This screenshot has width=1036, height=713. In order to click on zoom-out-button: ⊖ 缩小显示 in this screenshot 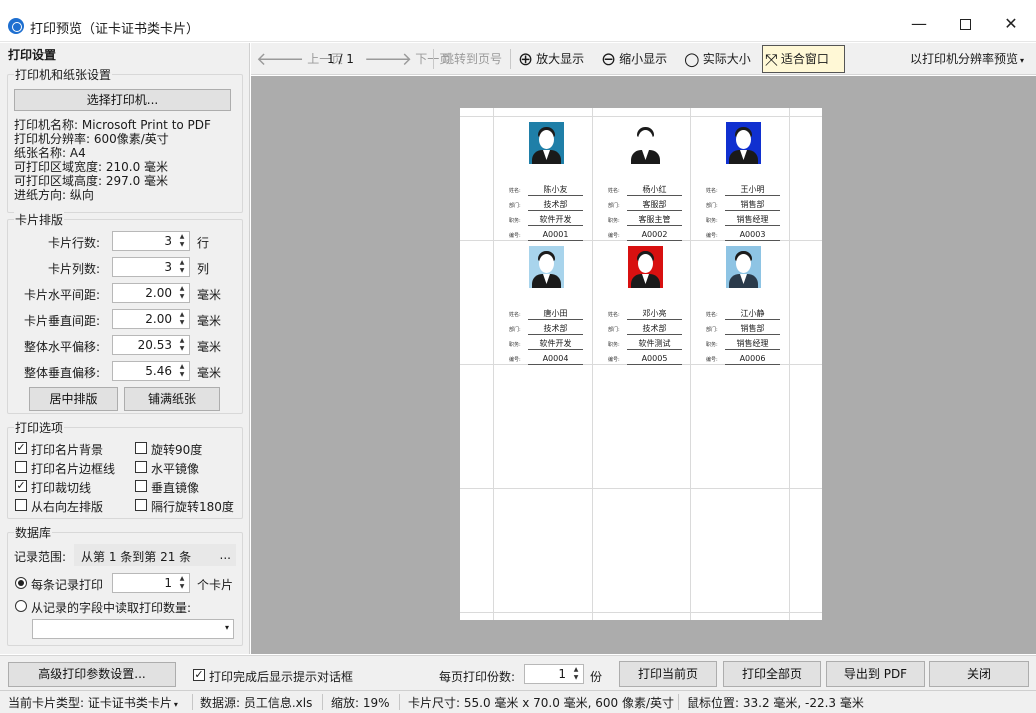, I will do `click(634, 59)`.